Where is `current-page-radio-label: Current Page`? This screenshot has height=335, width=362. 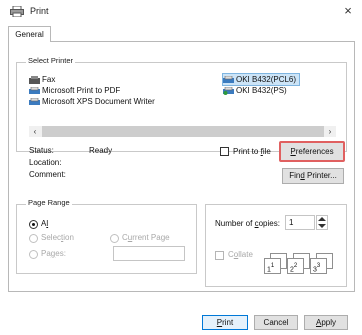 current-page-radio-label: Current Page is located at coordinates (146, 237).